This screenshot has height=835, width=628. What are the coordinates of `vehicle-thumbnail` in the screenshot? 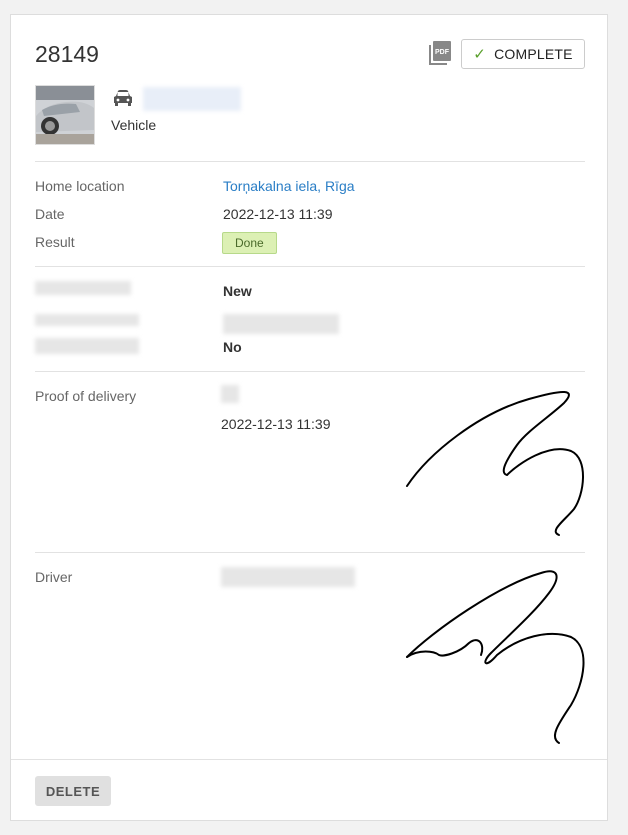 It's located at (65, 115).